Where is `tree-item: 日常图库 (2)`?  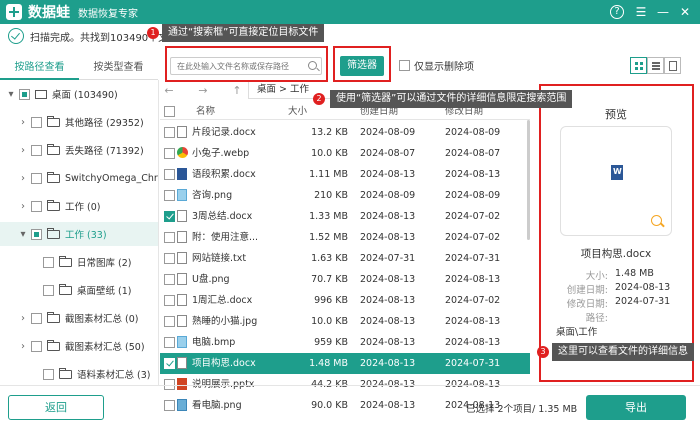 tree-item: 日常图库 (2) is located at coordinates (79, 262).